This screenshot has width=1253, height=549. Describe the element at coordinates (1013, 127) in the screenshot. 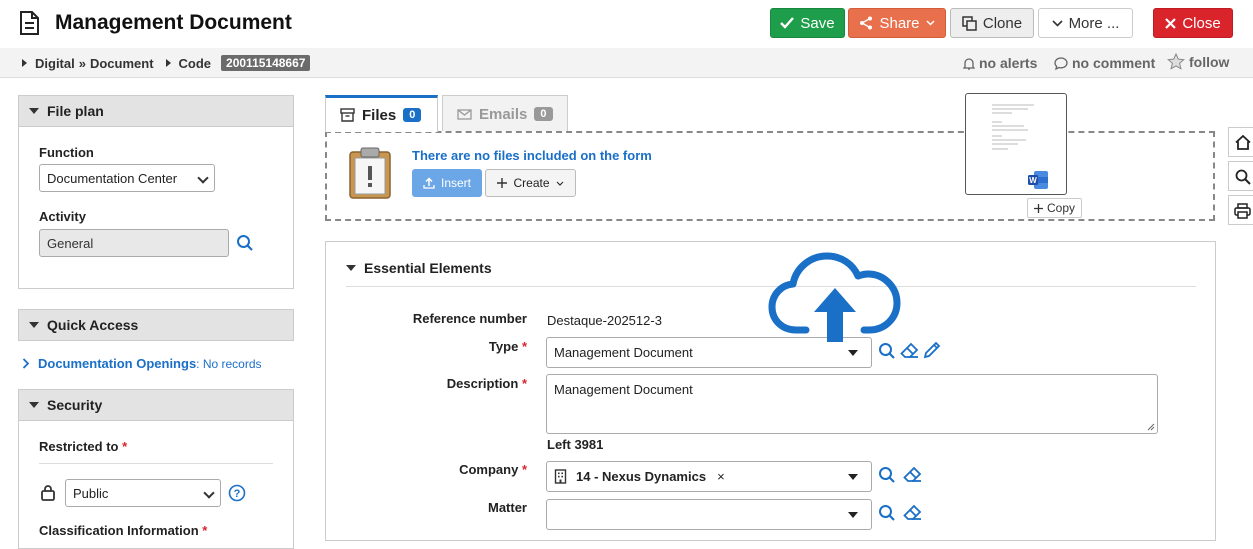

I see `document-preview-image` at that location.